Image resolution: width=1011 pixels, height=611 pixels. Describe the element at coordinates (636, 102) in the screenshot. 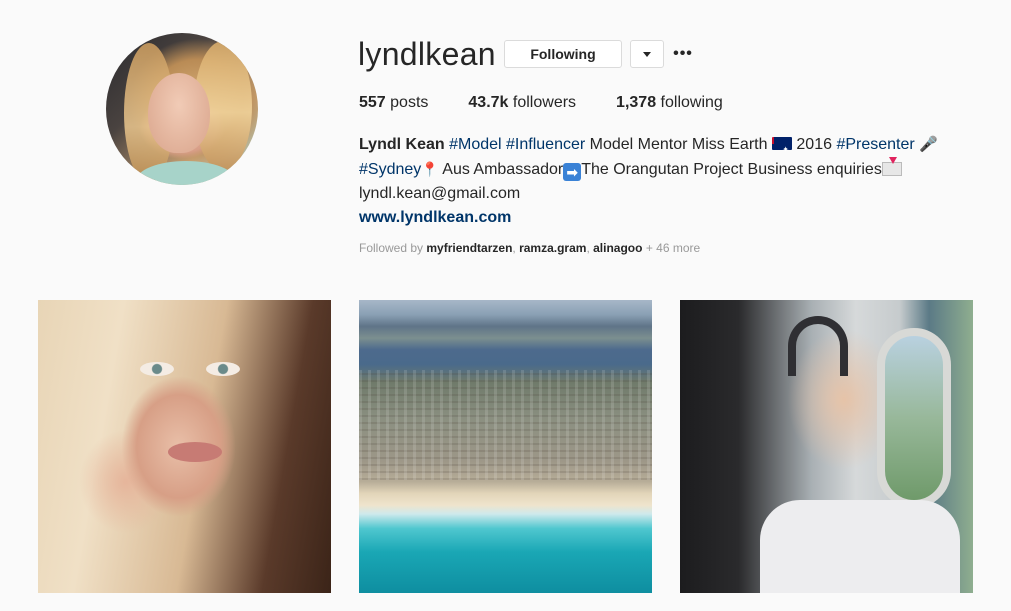

I see `following-count: 1,378` at that location.